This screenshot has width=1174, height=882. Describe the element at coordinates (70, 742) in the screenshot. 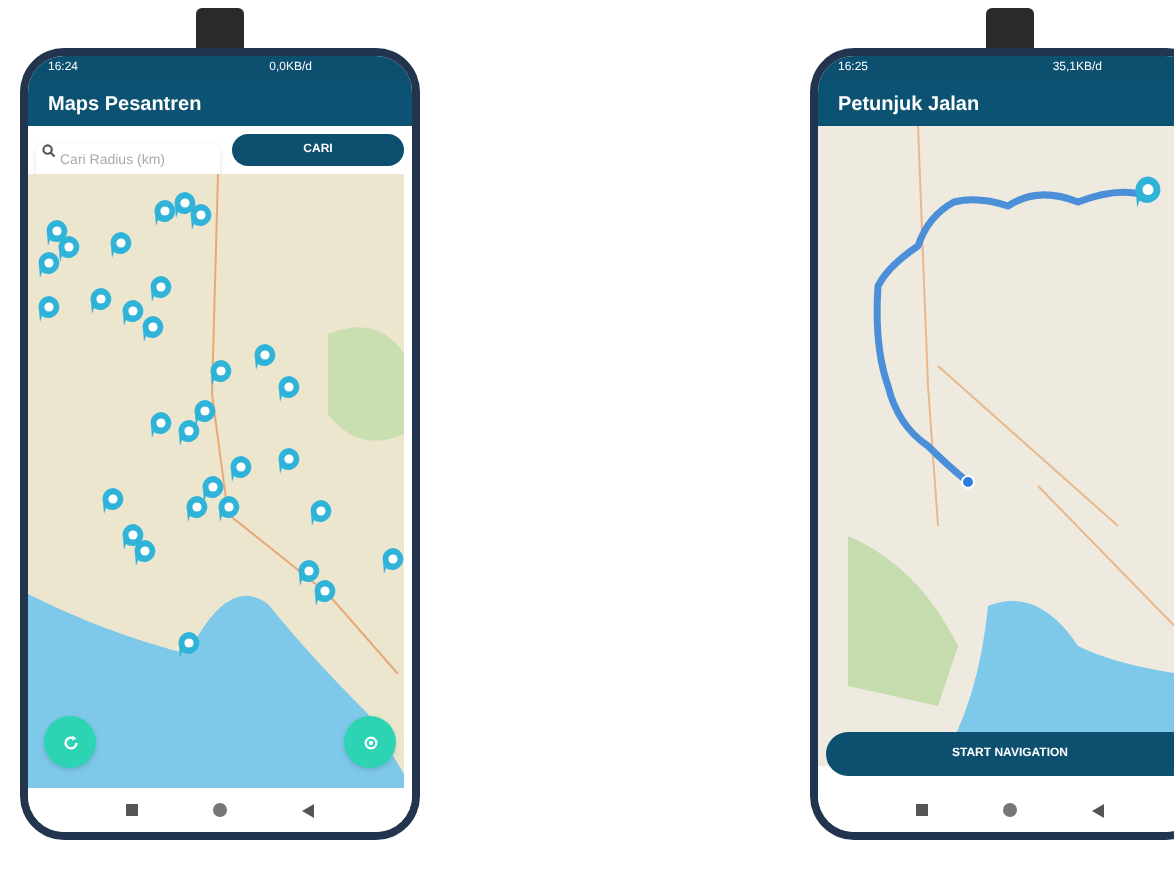

I see `refresh-icon` at that location.